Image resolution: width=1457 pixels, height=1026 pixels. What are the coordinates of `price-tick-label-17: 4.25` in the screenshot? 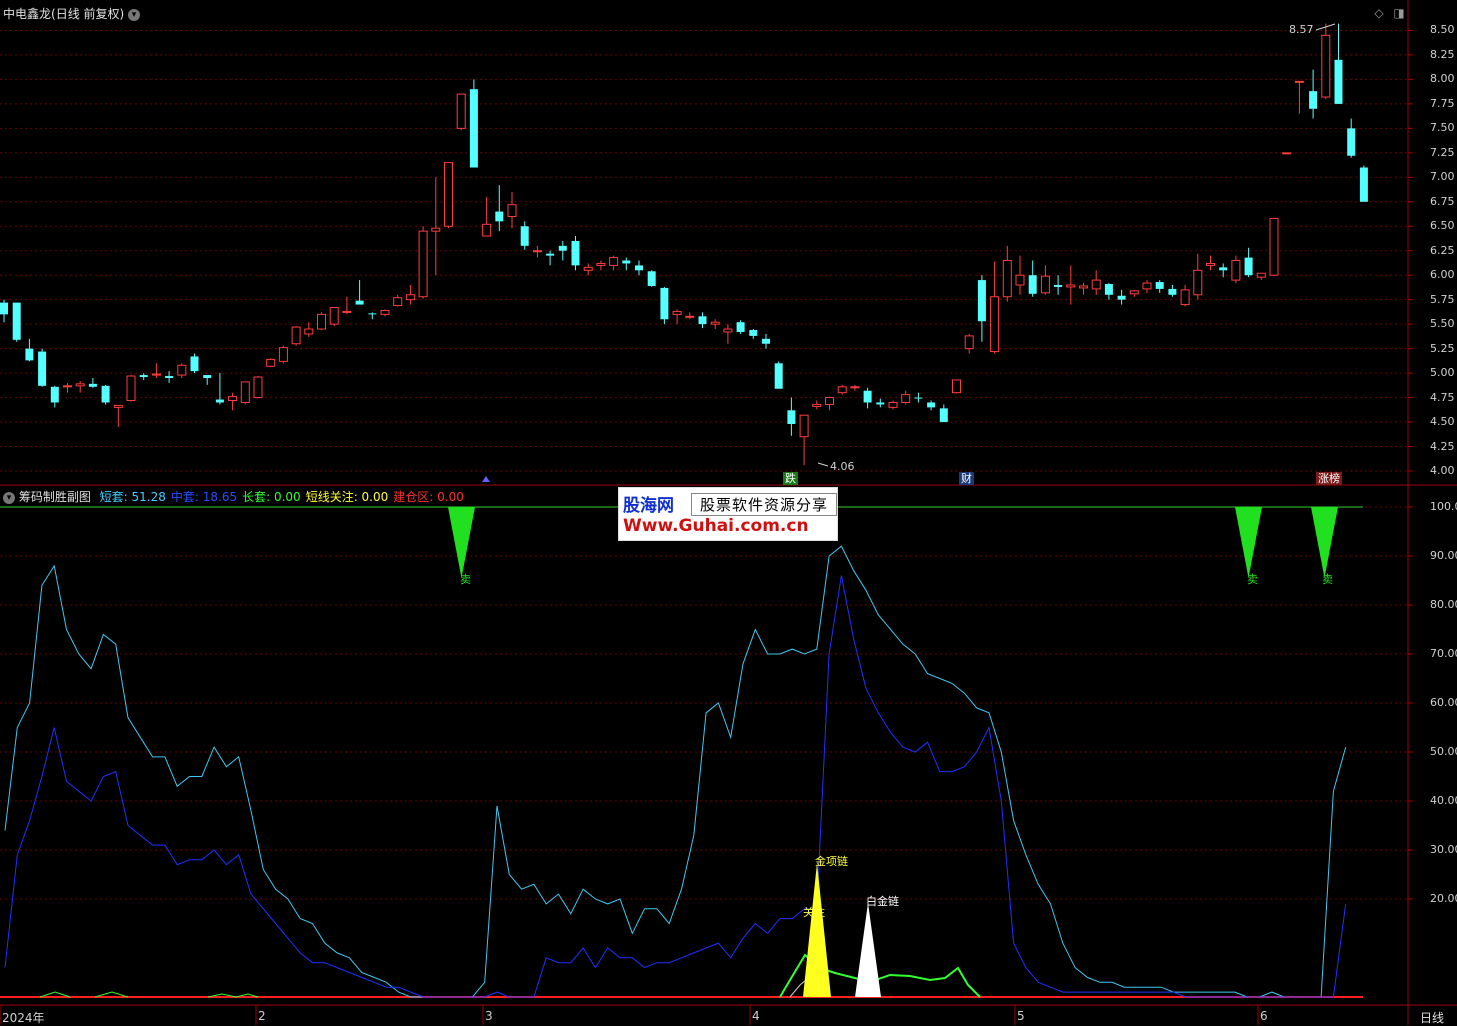 It's located at (1442, 446).